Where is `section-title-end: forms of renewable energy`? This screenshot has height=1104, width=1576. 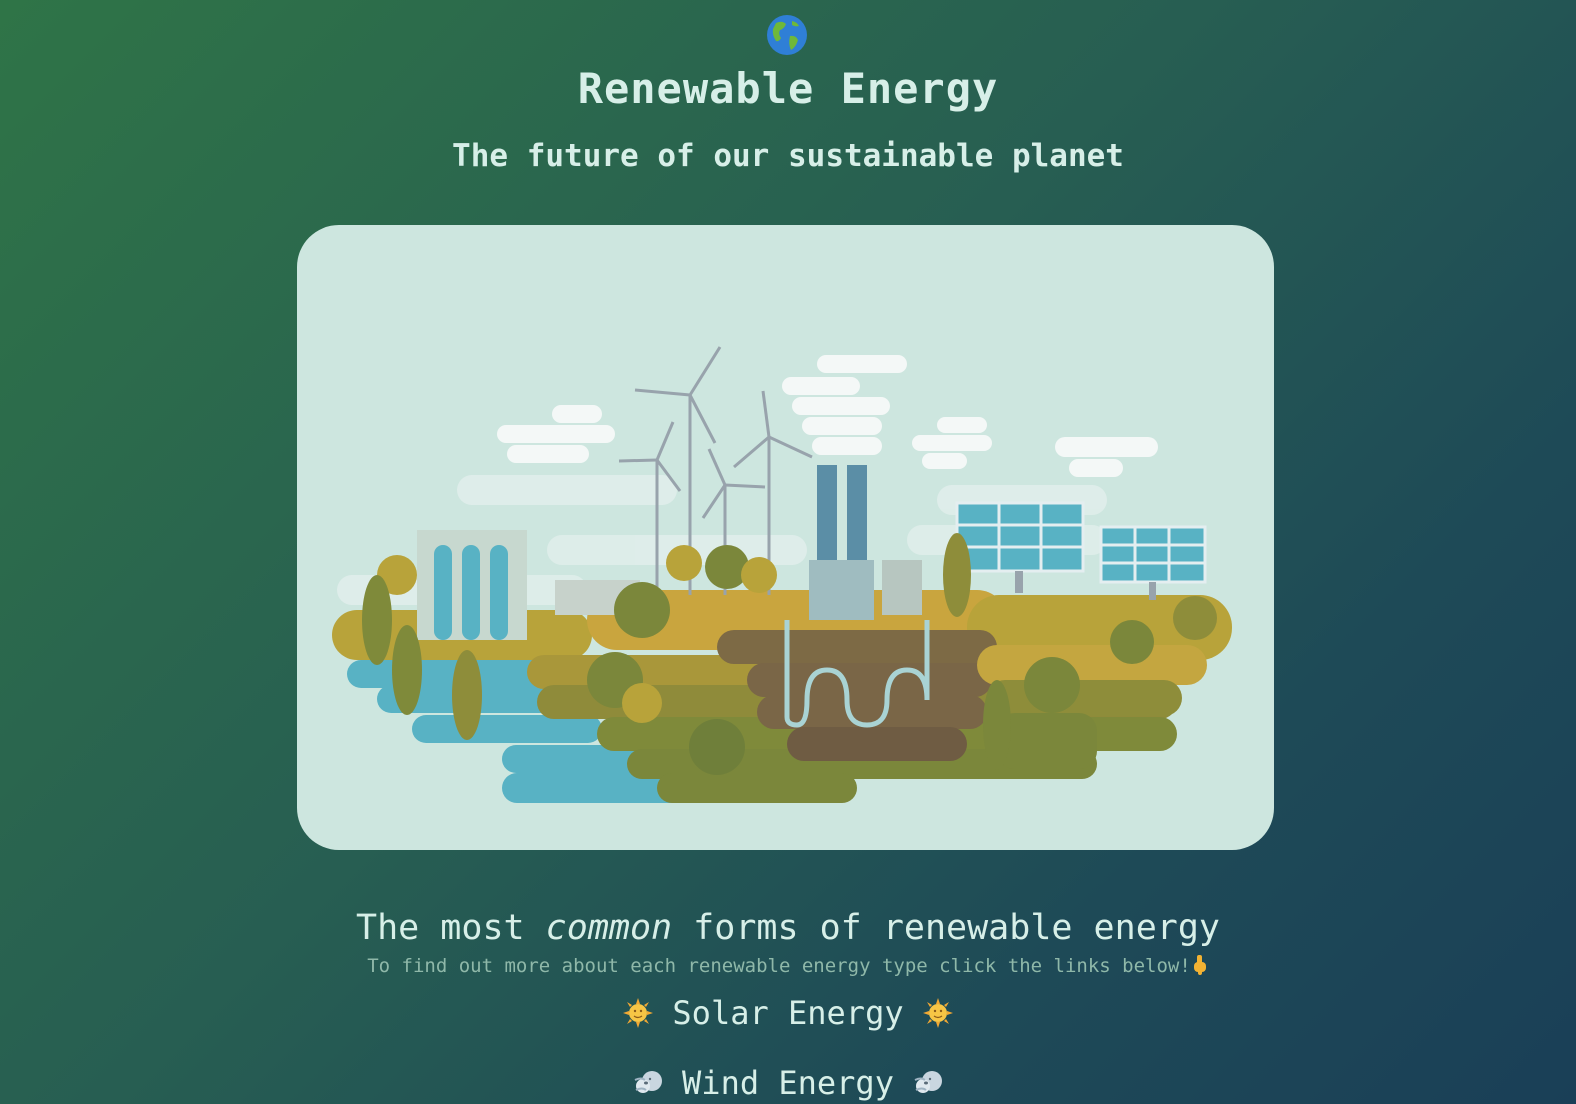 section-title-end: forms of renewable energy is located at coordinates (946, 928).